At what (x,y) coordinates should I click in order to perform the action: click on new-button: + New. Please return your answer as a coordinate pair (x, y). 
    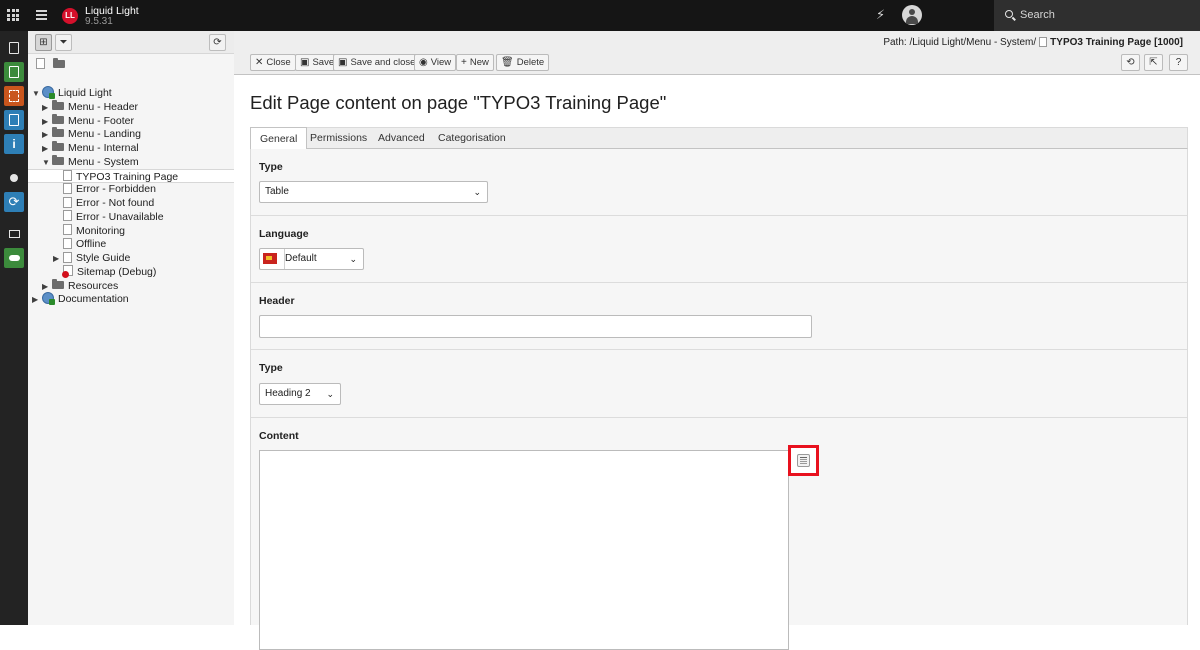
    Looking at the image, I should click on (475, 62).